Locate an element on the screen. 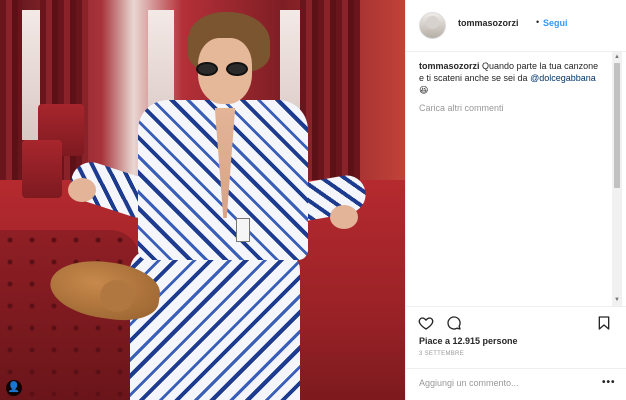 The height and width of the screenshot is (400, 626). post-actions is located at coordinates (516, 321).